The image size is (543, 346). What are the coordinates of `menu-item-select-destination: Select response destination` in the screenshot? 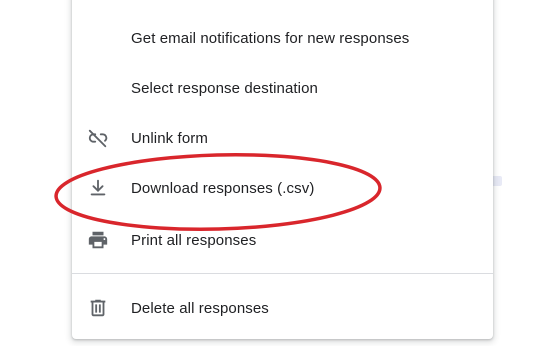 It's located at (282, 88).